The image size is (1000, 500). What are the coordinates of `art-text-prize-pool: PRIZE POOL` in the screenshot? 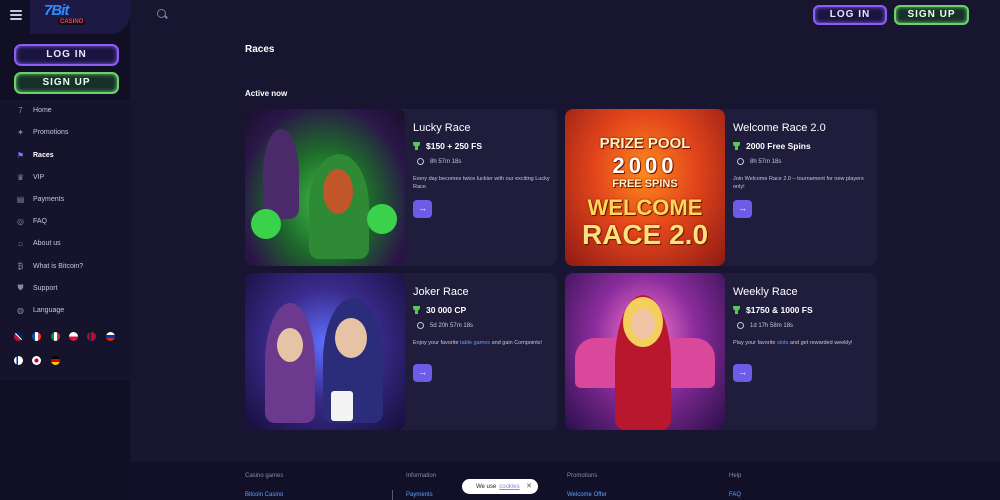 It's located at (645, 143).